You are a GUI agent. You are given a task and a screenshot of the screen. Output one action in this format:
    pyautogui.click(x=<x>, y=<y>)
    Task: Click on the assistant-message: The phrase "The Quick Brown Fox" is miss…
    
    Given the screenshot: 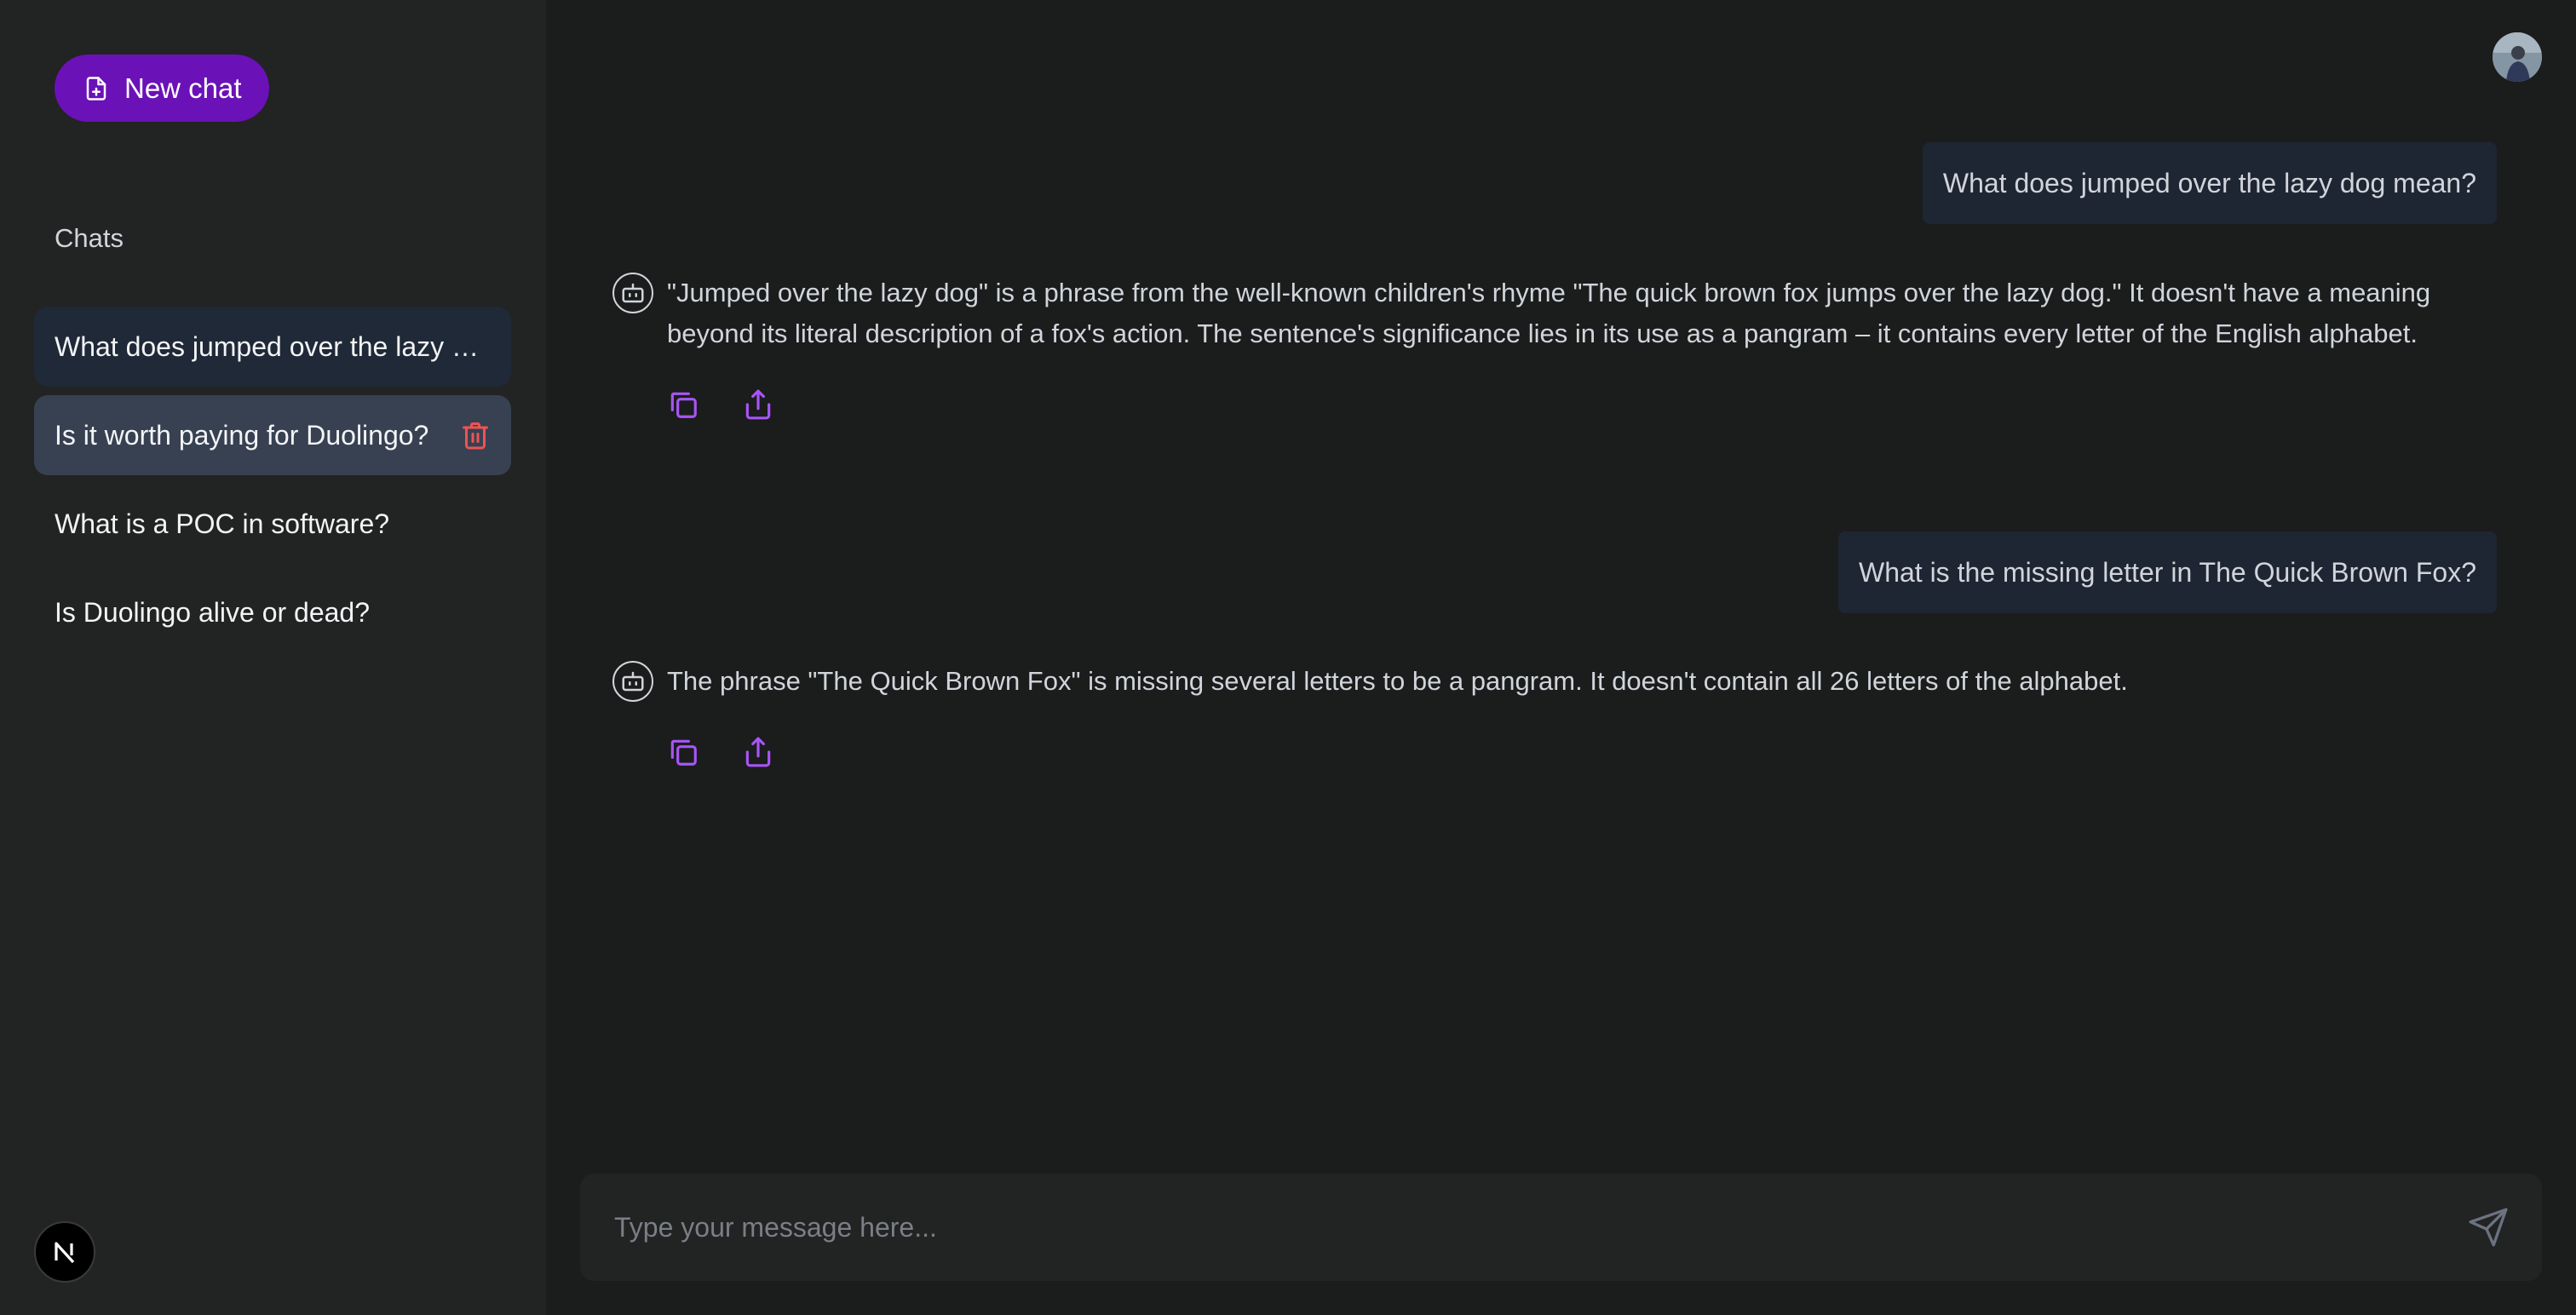 What is the action you would take?
    pyautogui.click(x=1528, y=714)
    